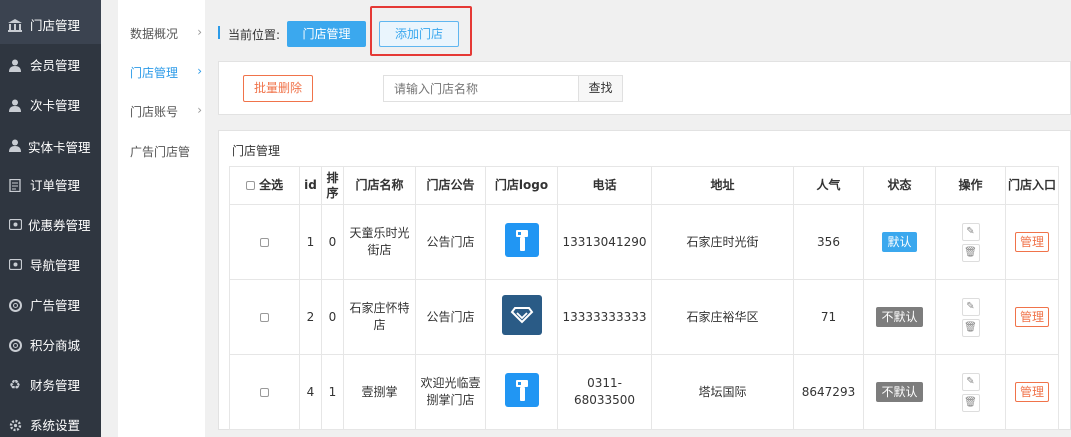  What do you see at coordinates (326, 34) in the screenshot?
I see `breadcrumb-current-button: 门店管理` at bounding box center [326, 34].